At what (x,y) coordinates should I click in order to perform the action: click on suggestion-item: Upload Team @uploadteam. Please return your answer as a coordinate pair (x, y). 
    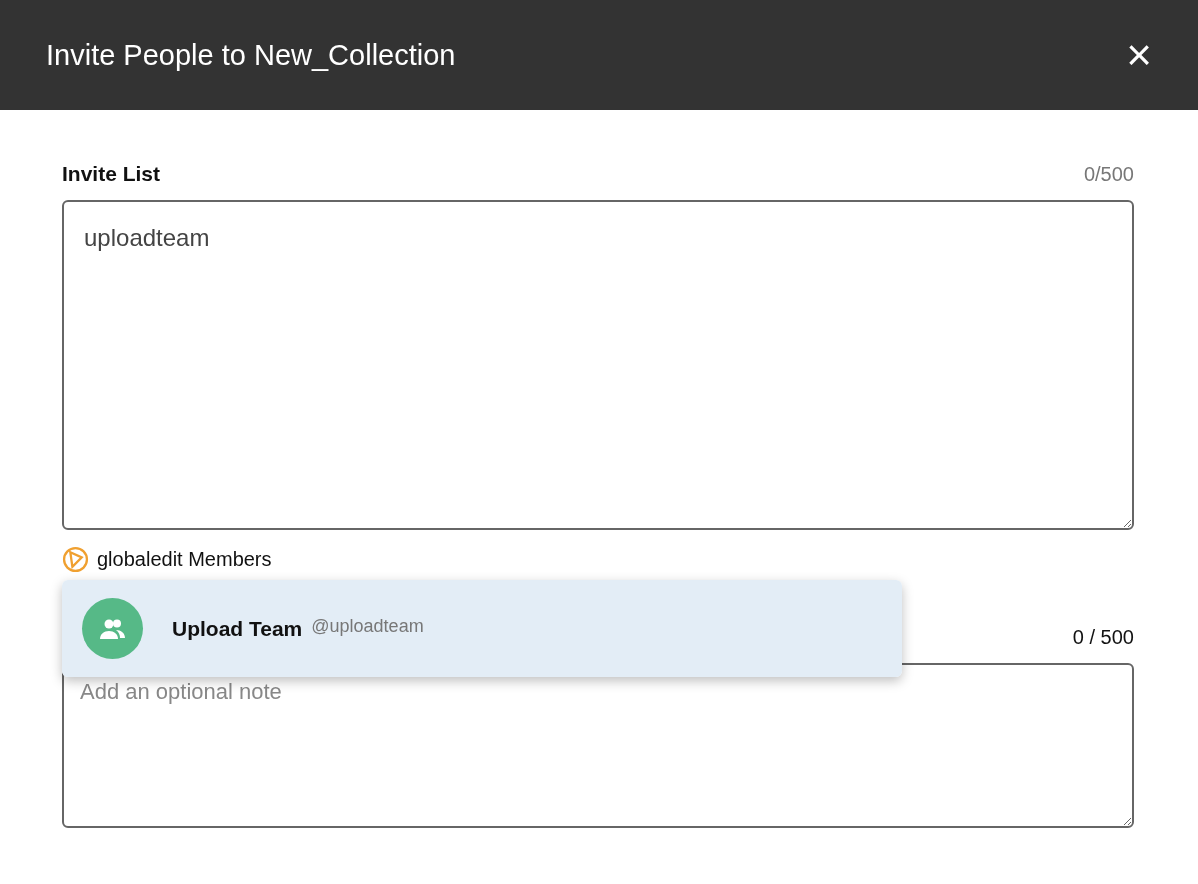
    Looking at the image, I should click on (482, 628).